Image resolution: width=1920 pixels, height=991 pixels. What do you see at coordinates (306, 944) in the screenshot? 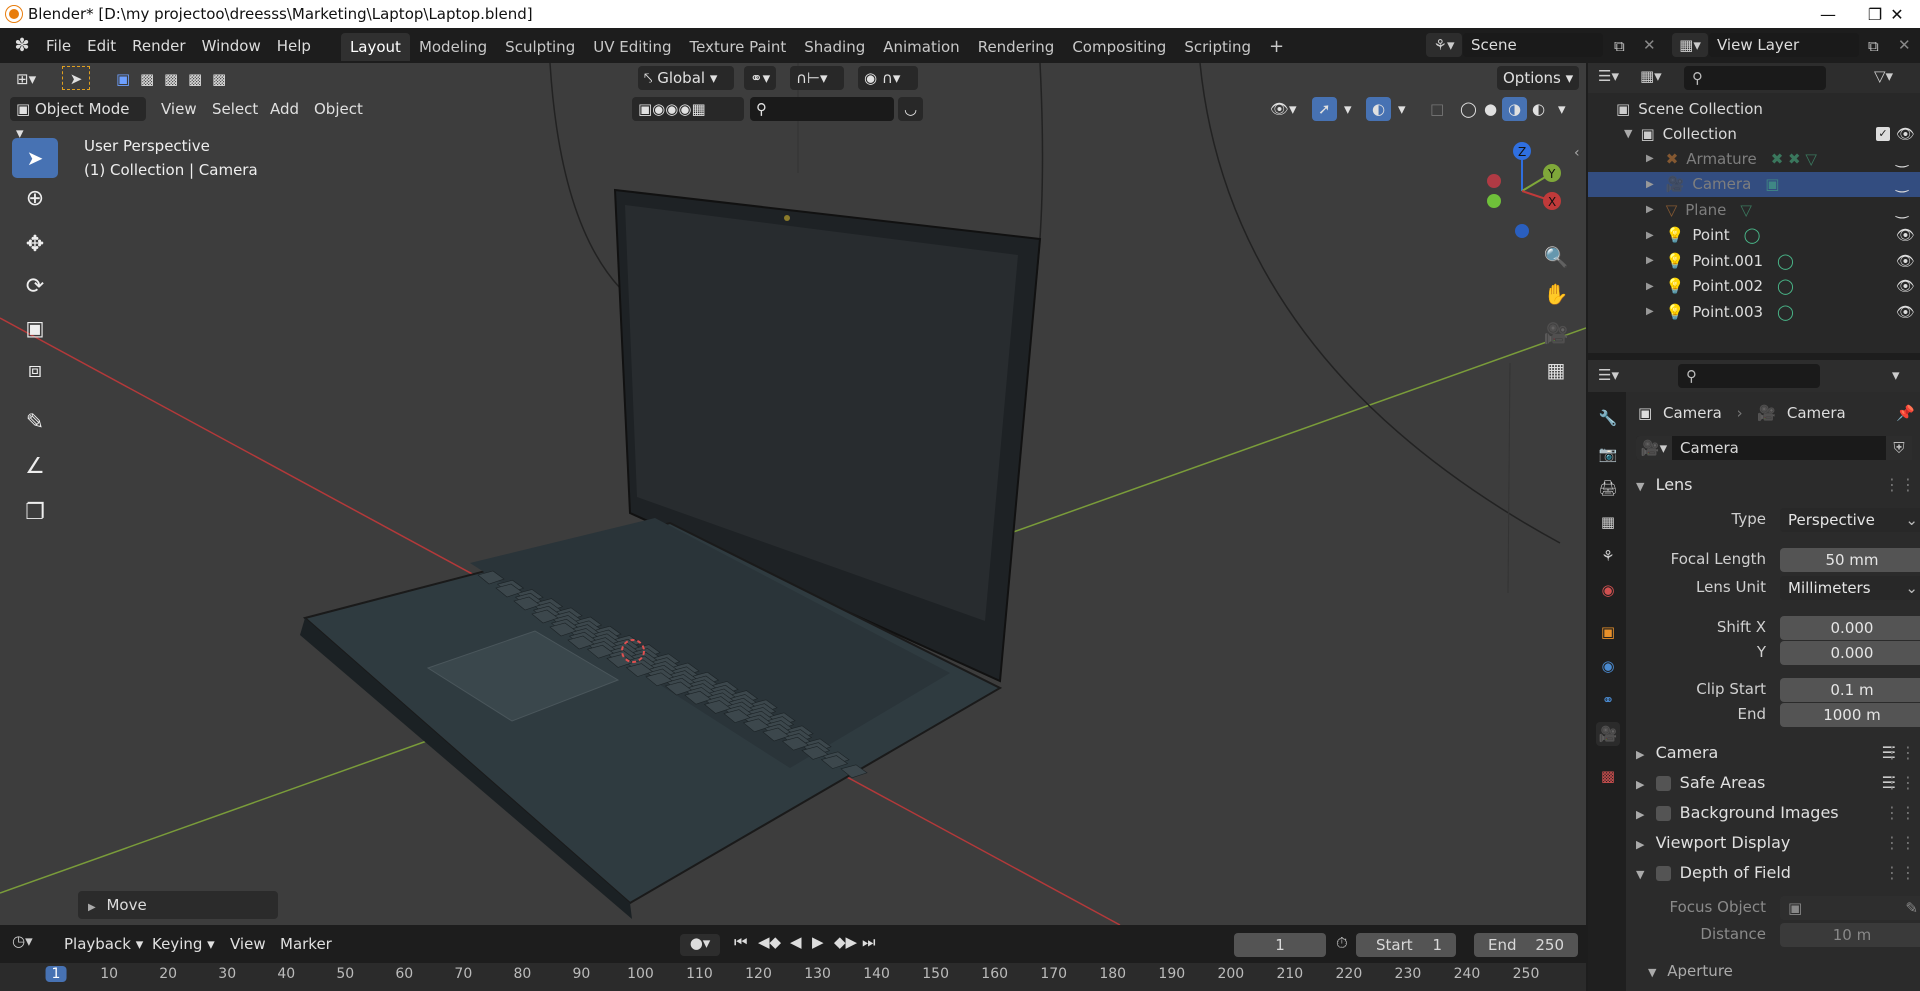
I see `menu-marker: Marker` at bounding box center [306, 944].